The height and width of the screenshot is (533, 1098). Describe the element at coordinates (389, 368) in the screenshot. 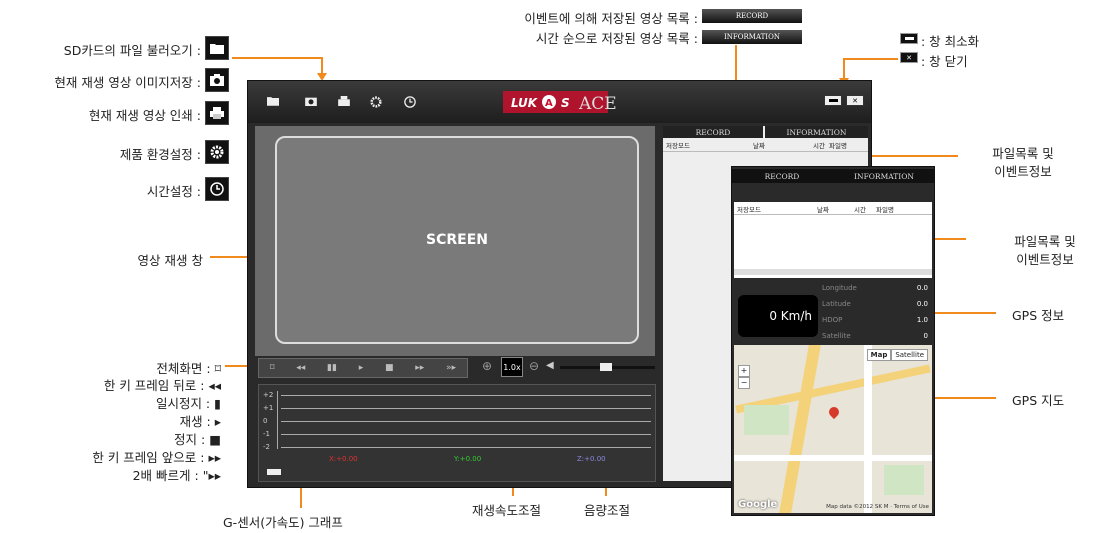

I see `stop-button: ■` at that location.